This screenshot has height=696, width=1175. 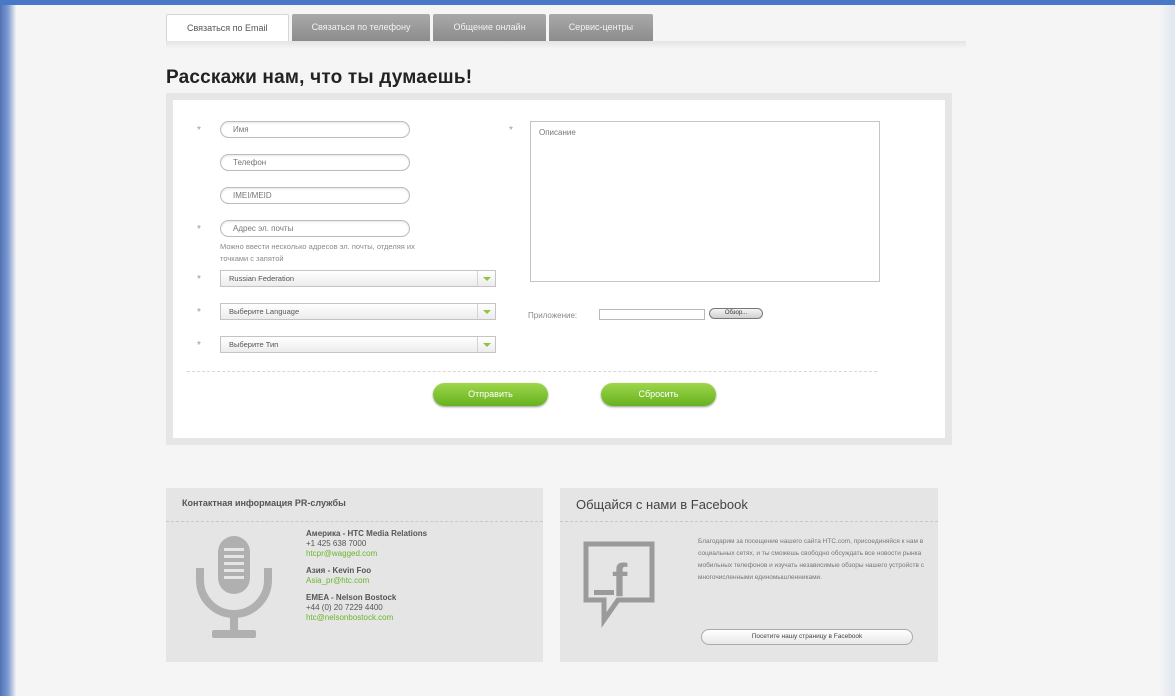 I want to click on facebook-icon: f, so click(x=619, y=584).